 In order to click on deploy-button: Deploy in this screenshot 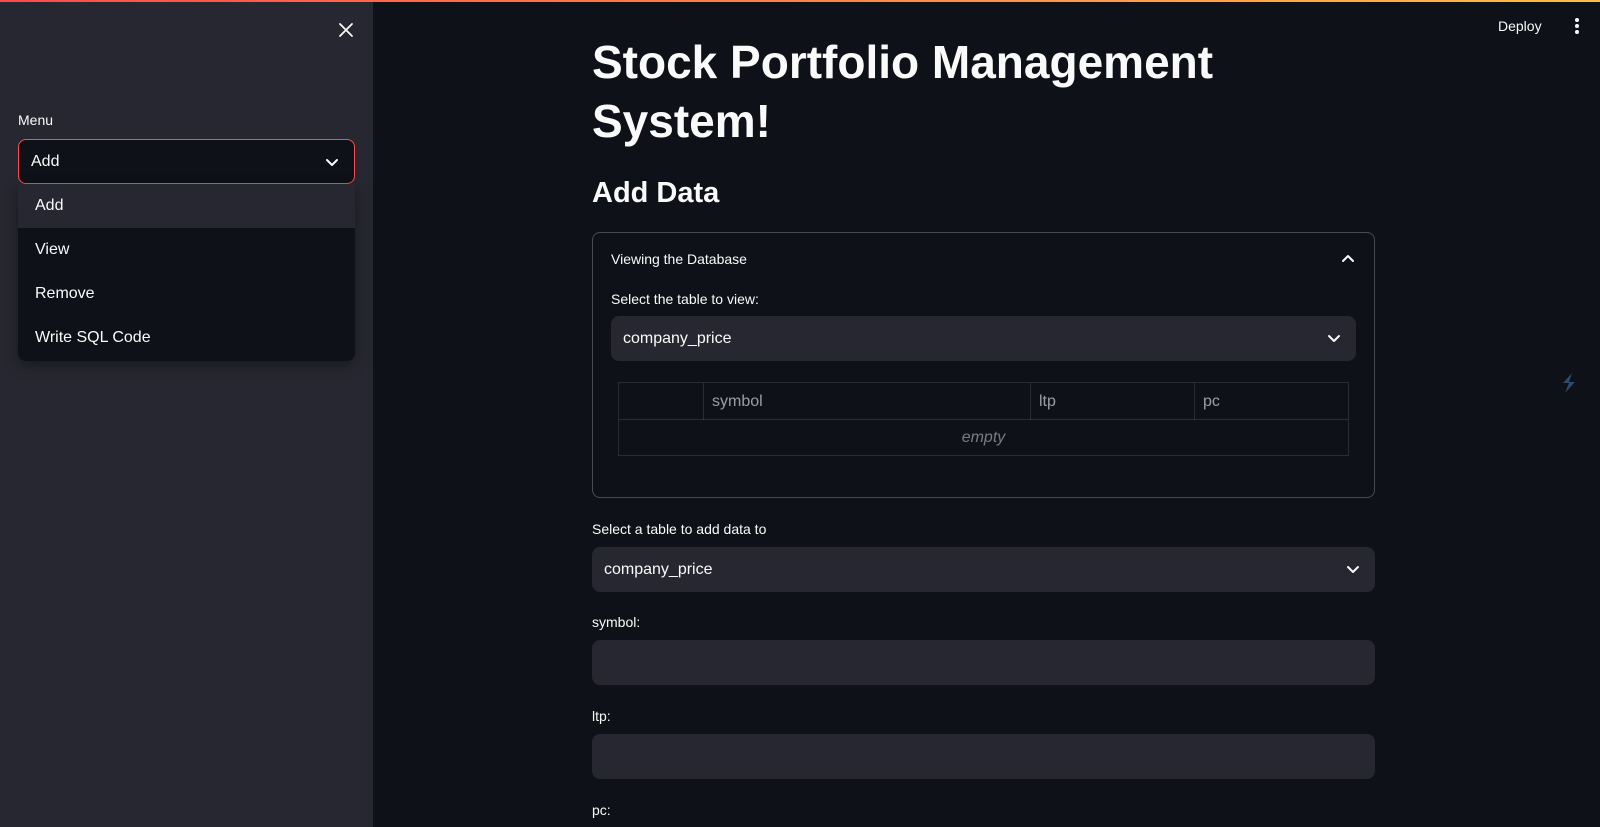, I will do `click(1520, 26)`.